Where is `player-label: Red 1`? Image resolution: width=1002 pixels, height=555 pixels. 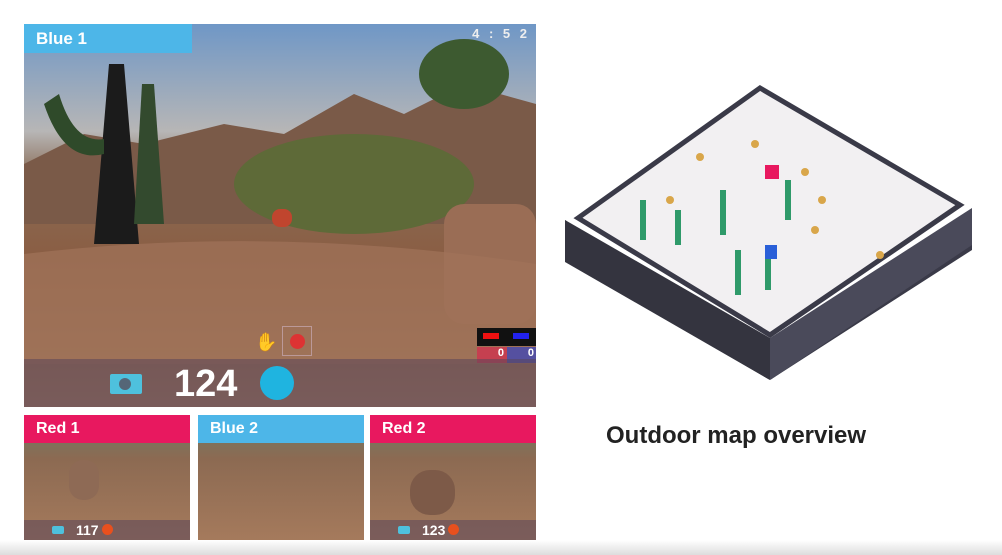
player-label: Red 1 is located at coordinates (107, 429).